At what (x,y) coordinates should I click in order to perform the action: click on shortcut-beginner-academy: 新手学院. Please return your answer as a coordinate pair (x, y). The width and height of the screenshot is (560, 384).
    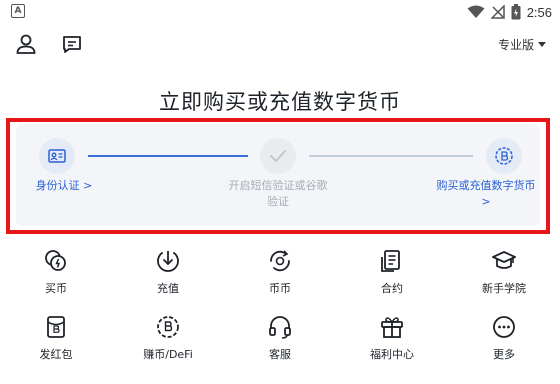
    Looking at the image, I should click on (504, 276).